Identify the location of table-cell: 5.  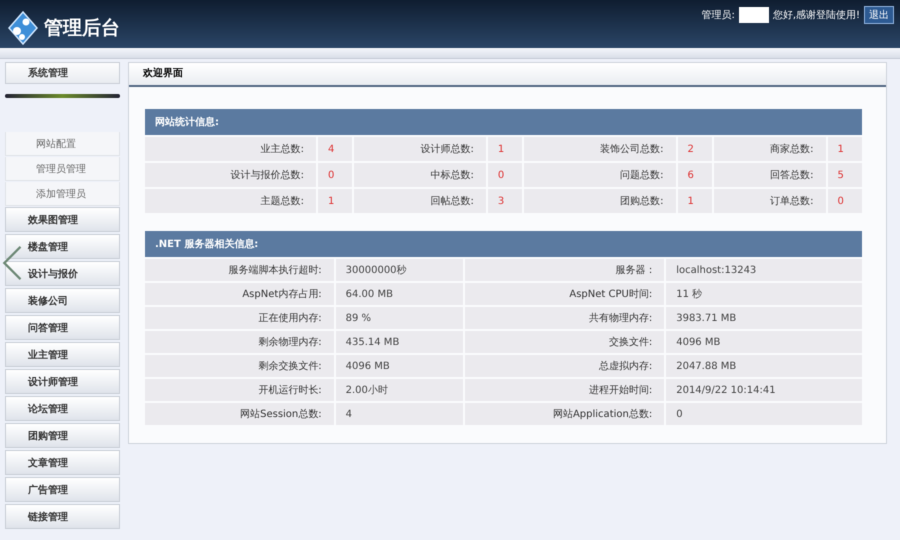
(845, 175).